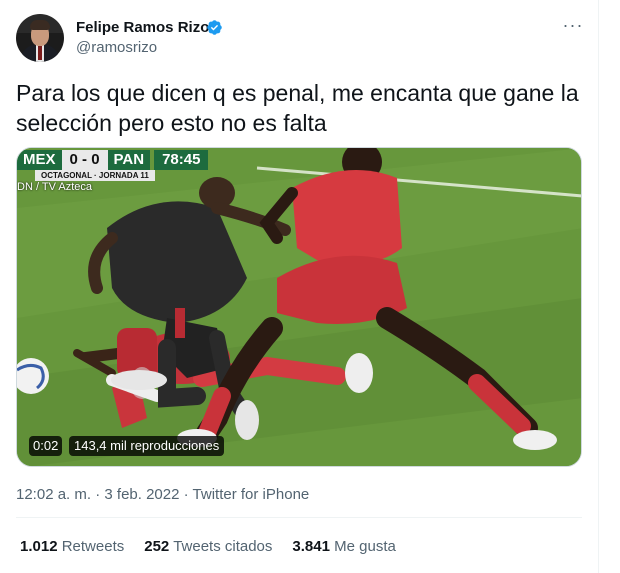  Describe the element at coordinates (39, 546) in the screenshot. I see `retweets-count: 1.012` at that location.